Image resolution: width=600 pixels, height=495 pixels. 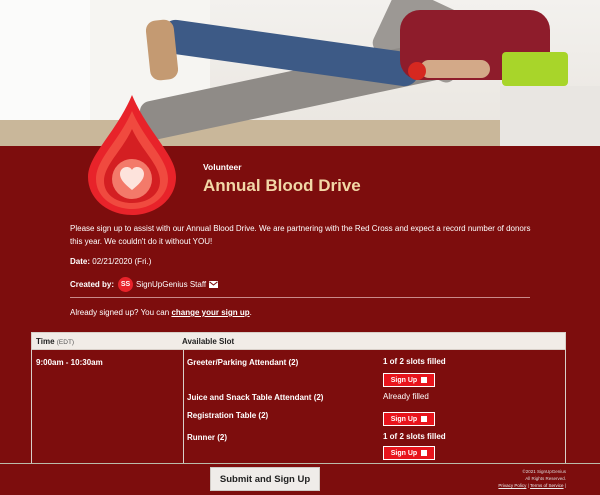 I want to click on change-signup-link: change your sign up, so click(x=210, y=312).